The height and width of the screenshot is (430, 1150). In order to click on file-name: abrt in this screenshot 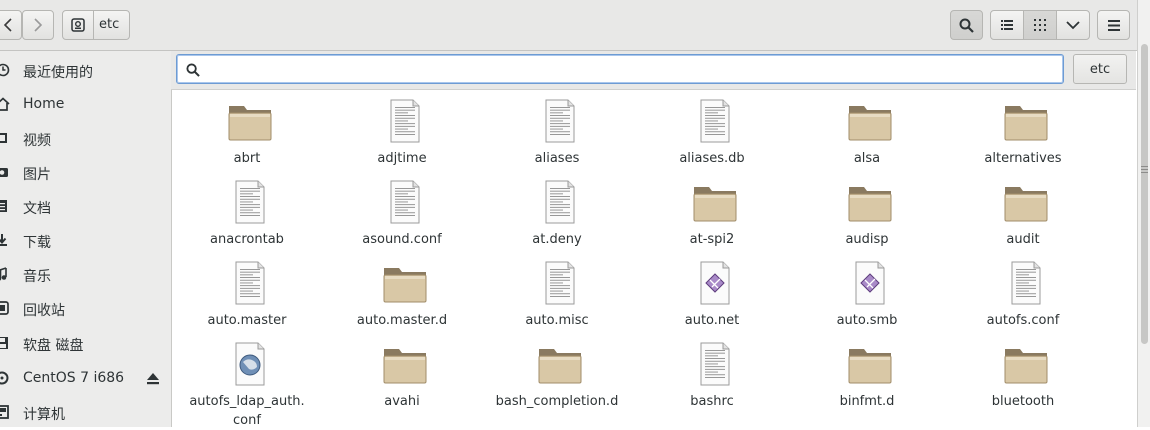, I will do `click(247, 158)`.